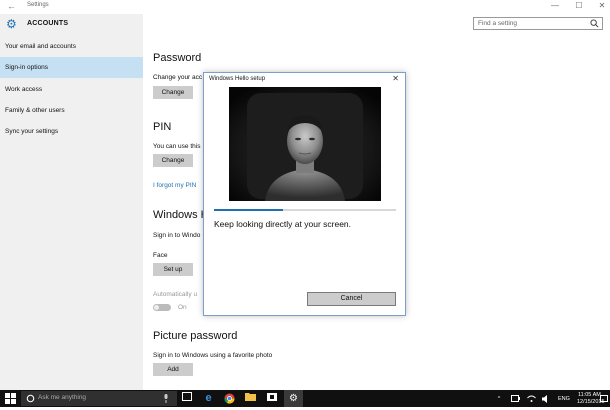 This screenshot has height=410, width=610. I want to click on edge-browser-button: e, so click(208, 398).